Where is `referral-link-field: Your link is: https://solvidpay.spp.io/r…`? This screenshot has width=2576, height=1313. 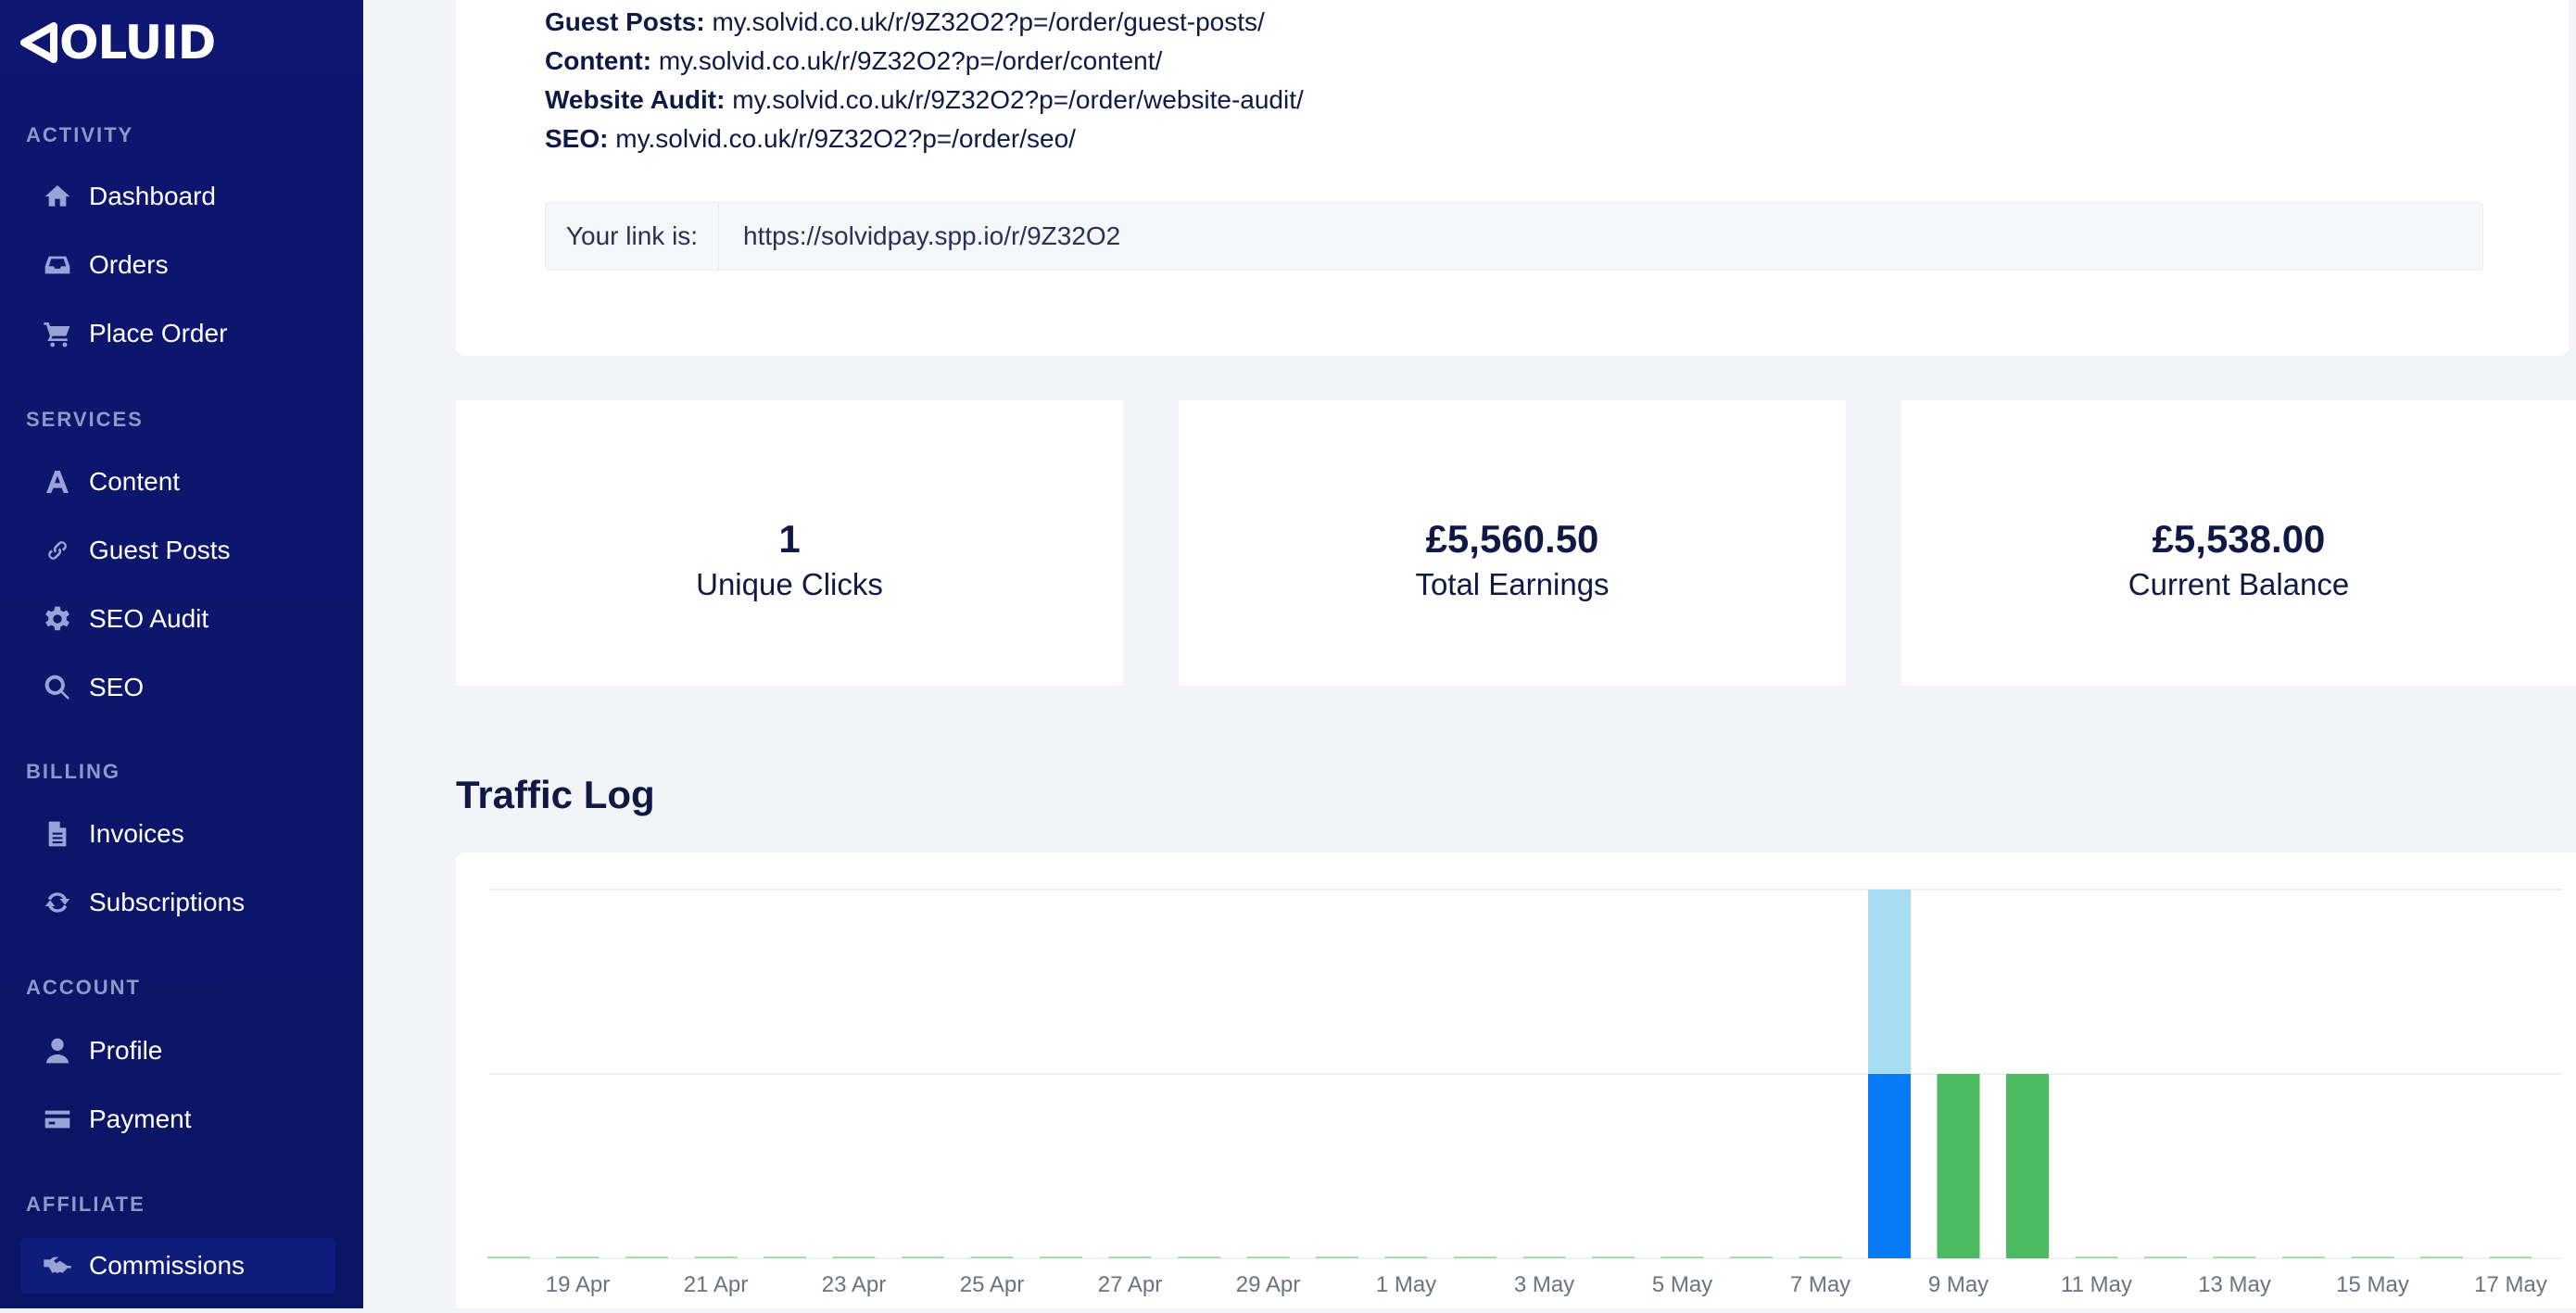 referral-link-field: Your link is: https://solvidpay.spp.io/r… is located at coordinates (1514, 237).